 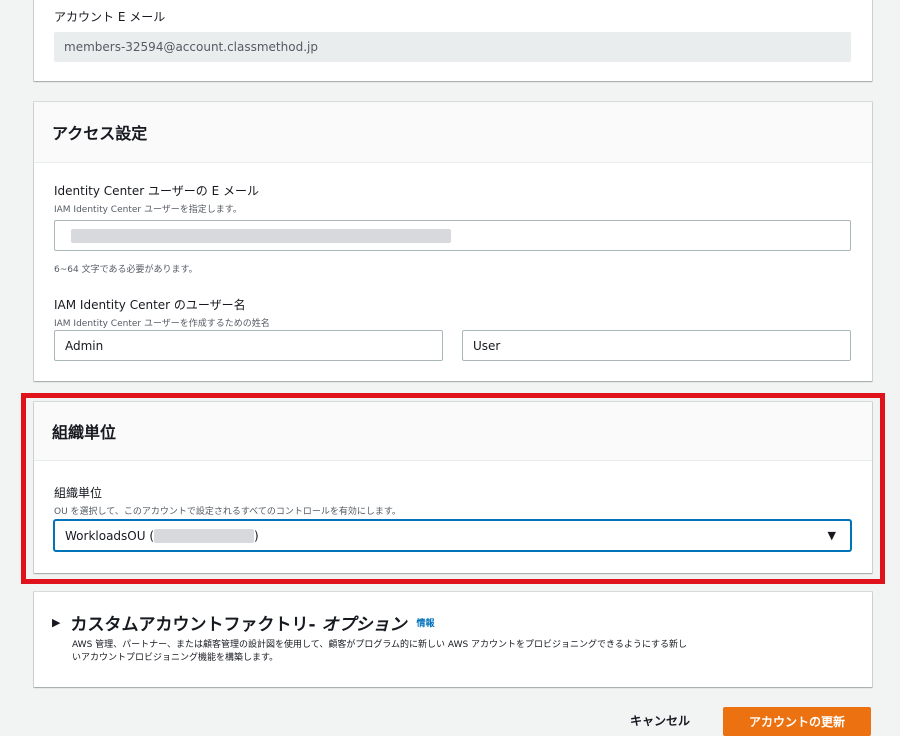 What do you see at coordinates (452, 535) in the screenshot?
I see `ou-select: WorkloadsOU ( ) ▼` at bounding box center [452, 535].